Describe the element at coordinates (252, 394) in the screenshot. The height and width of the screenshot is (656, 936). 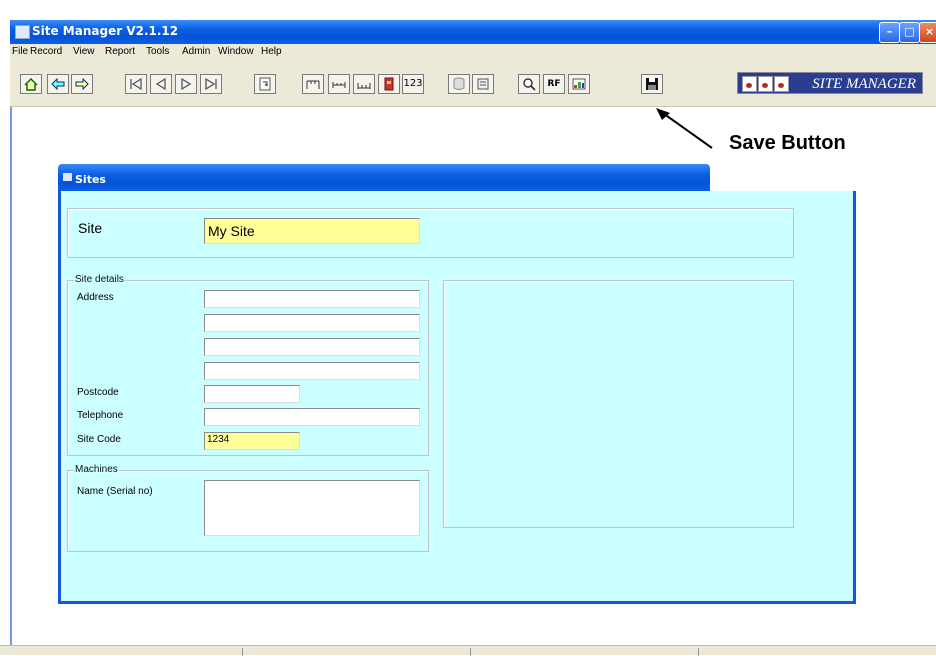
I see `postcode-field` at that location.